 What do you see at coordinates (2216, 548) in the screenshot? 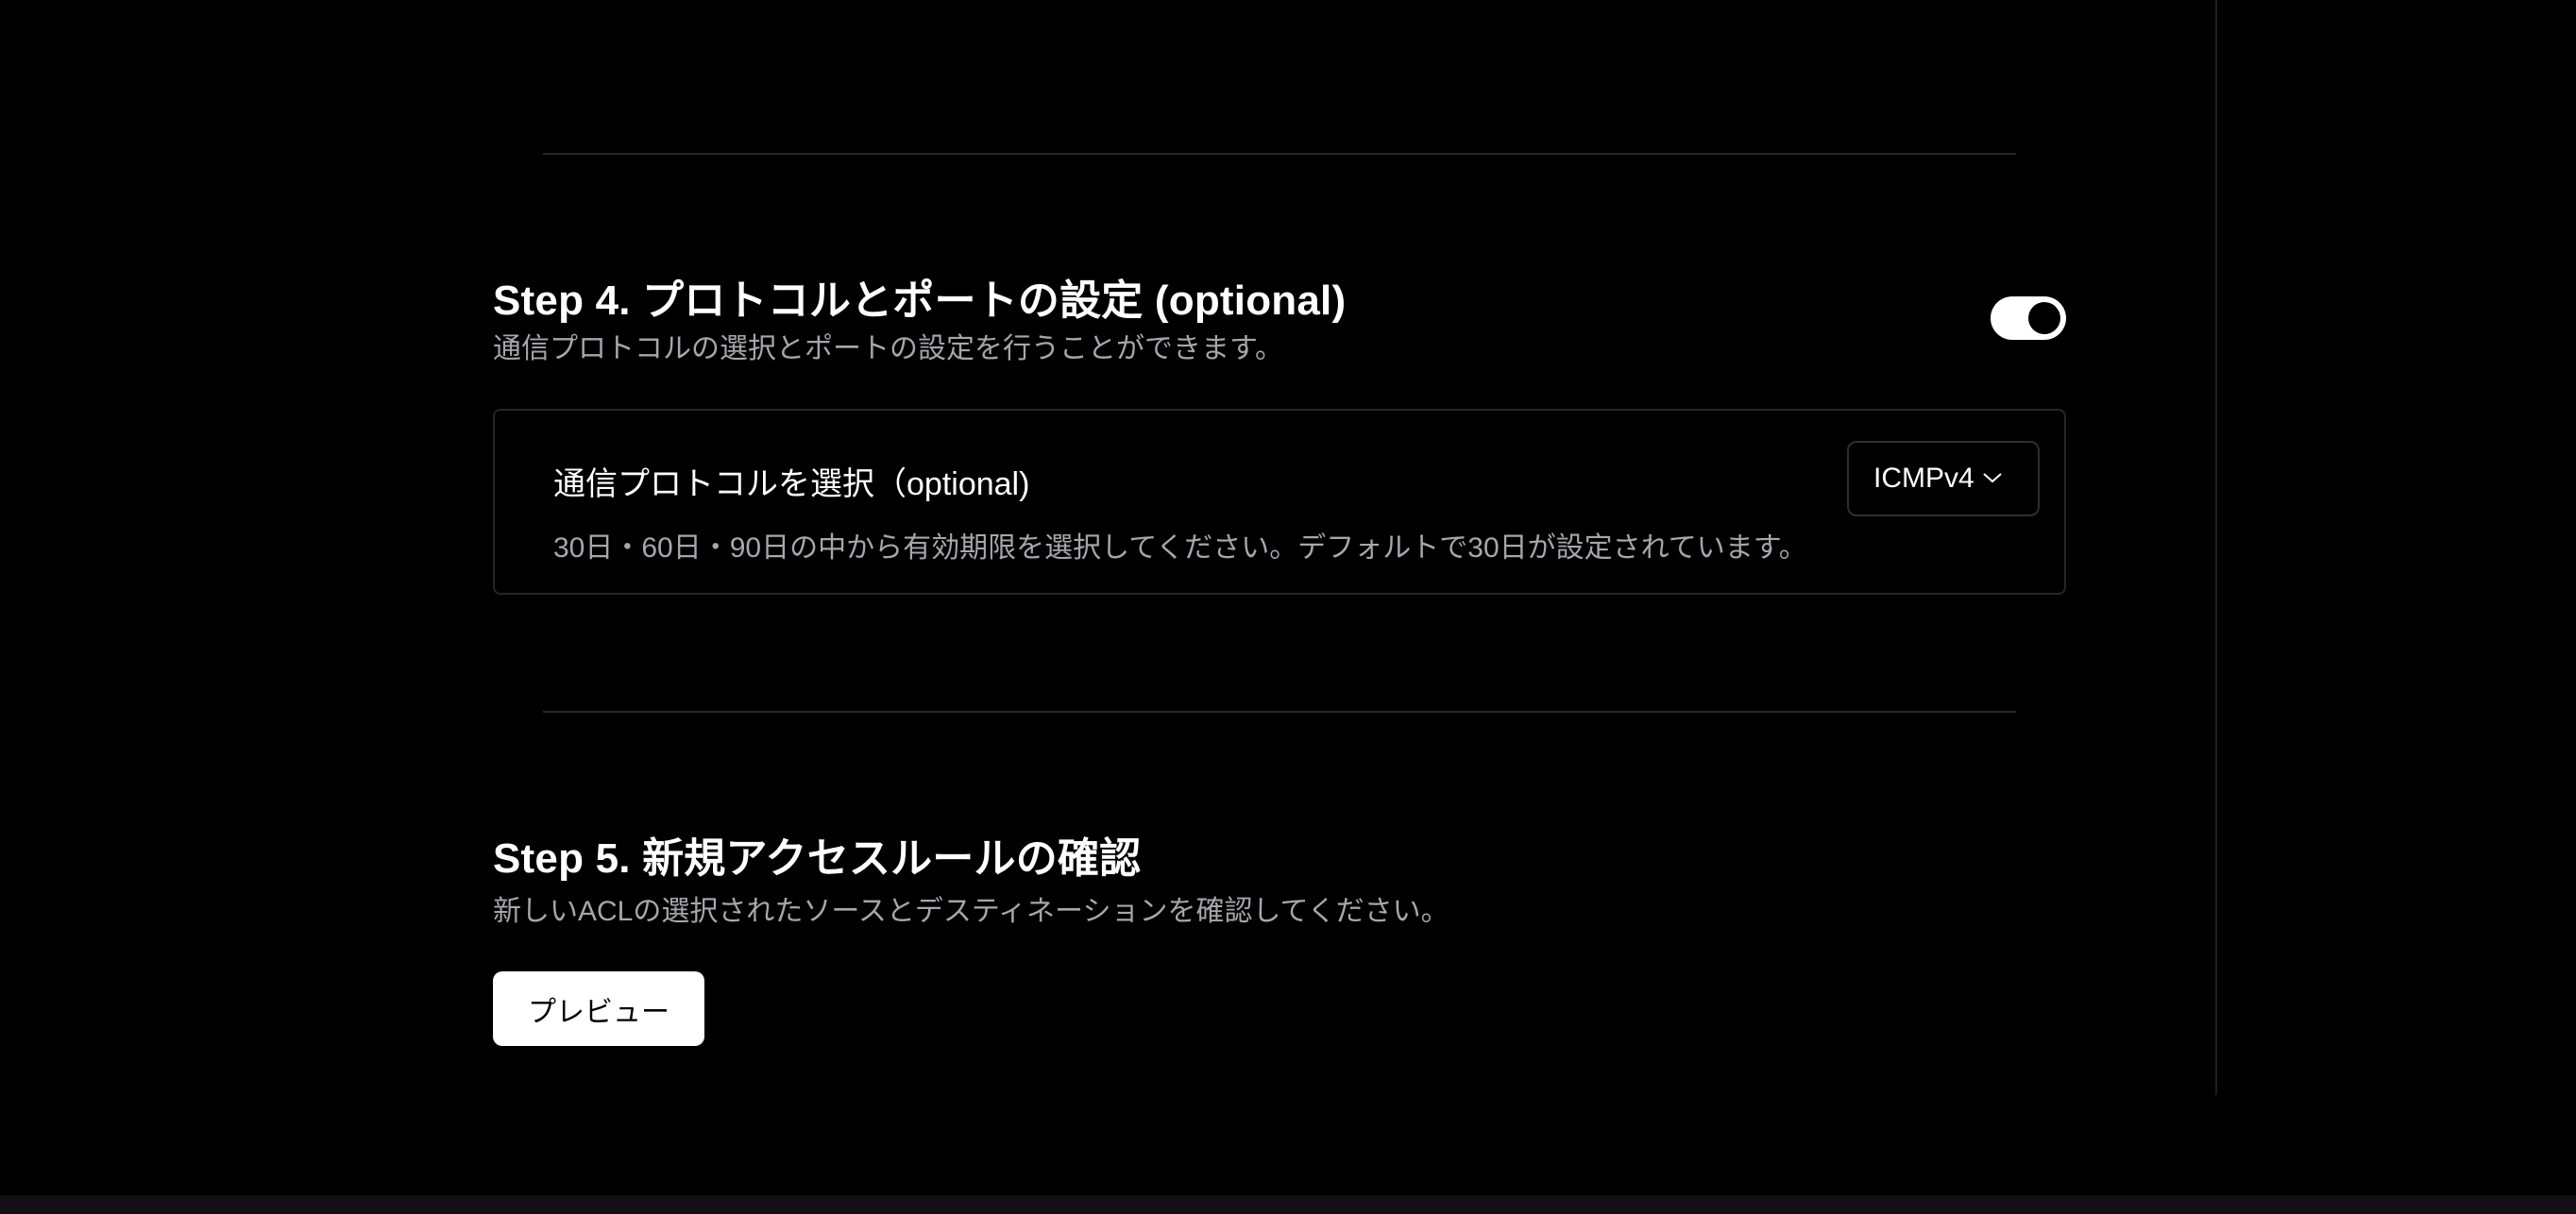
I see `right-panel-divider` at bounding box center [2216, 548].